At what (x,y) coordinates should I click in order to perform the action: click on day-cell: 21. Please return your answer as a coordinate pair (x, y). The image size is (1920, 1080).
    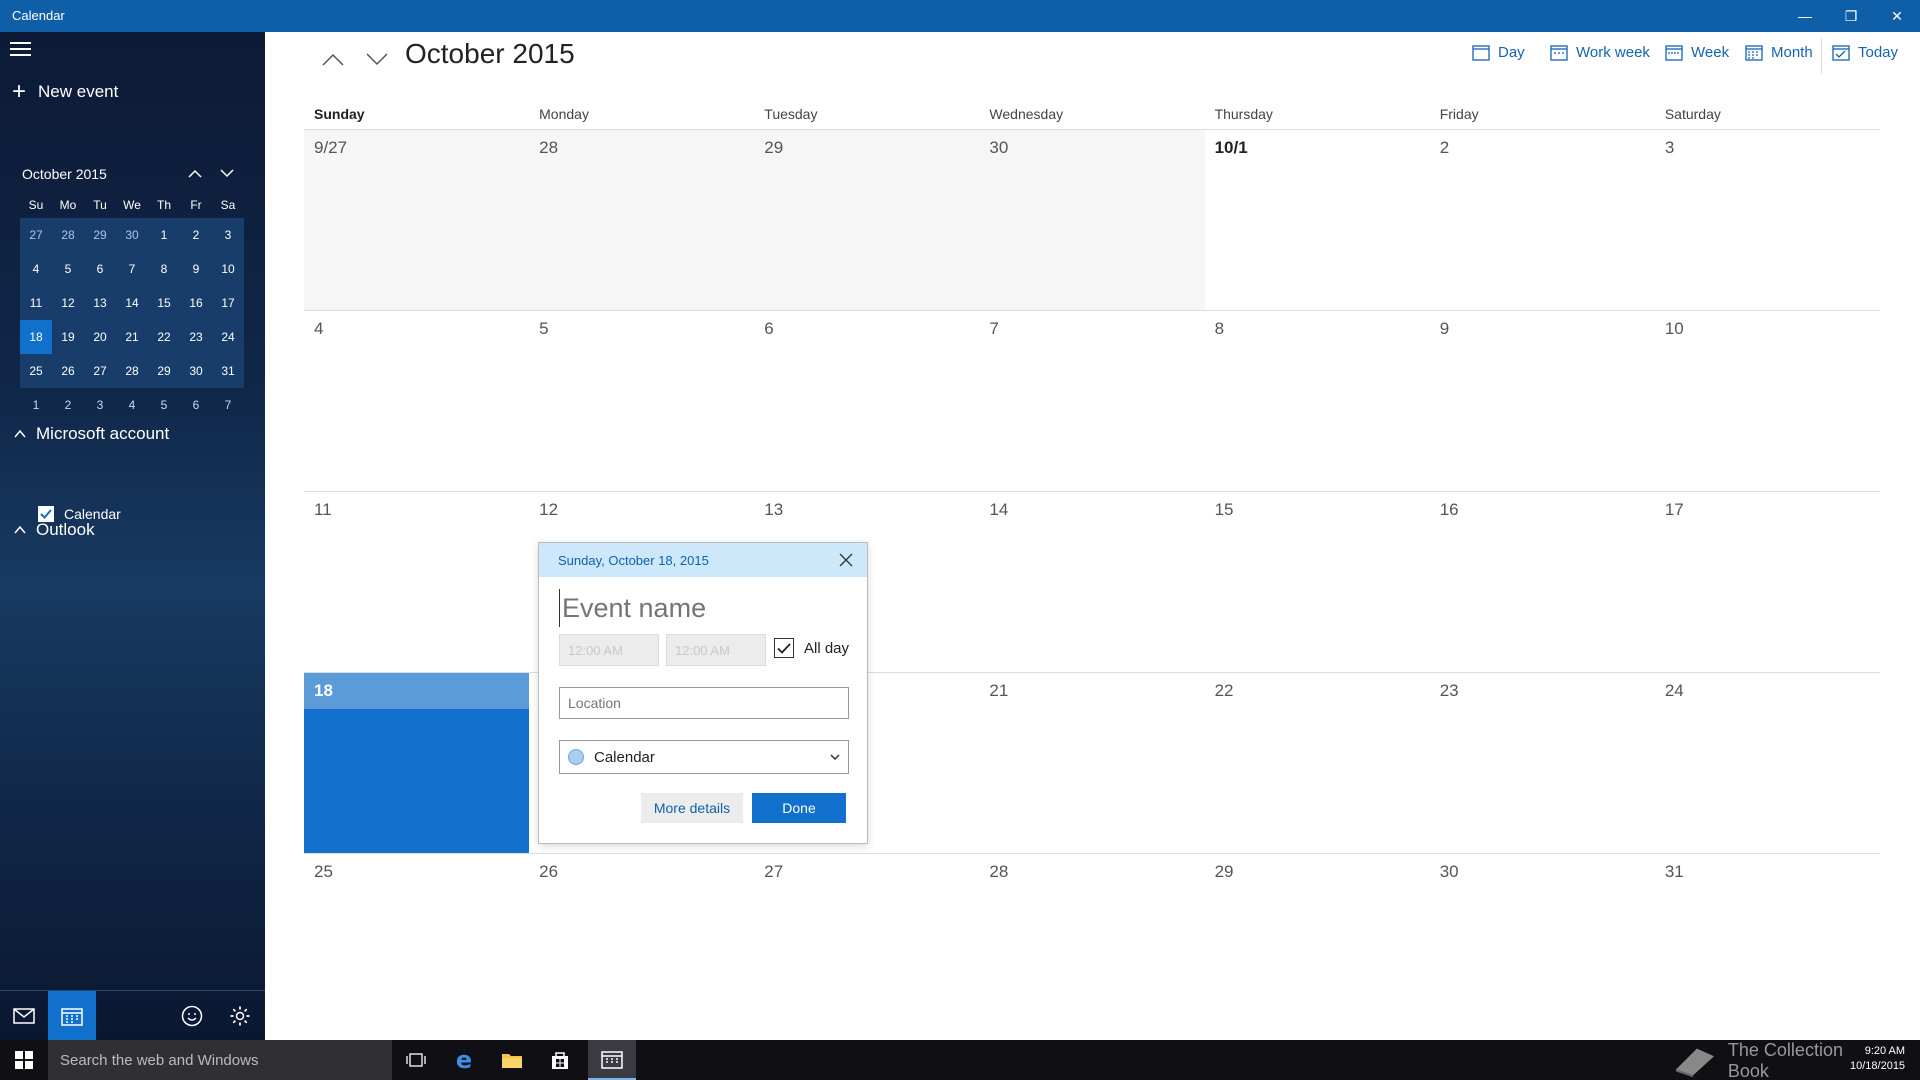
    Looking at the image, I should click on (1091, 763).